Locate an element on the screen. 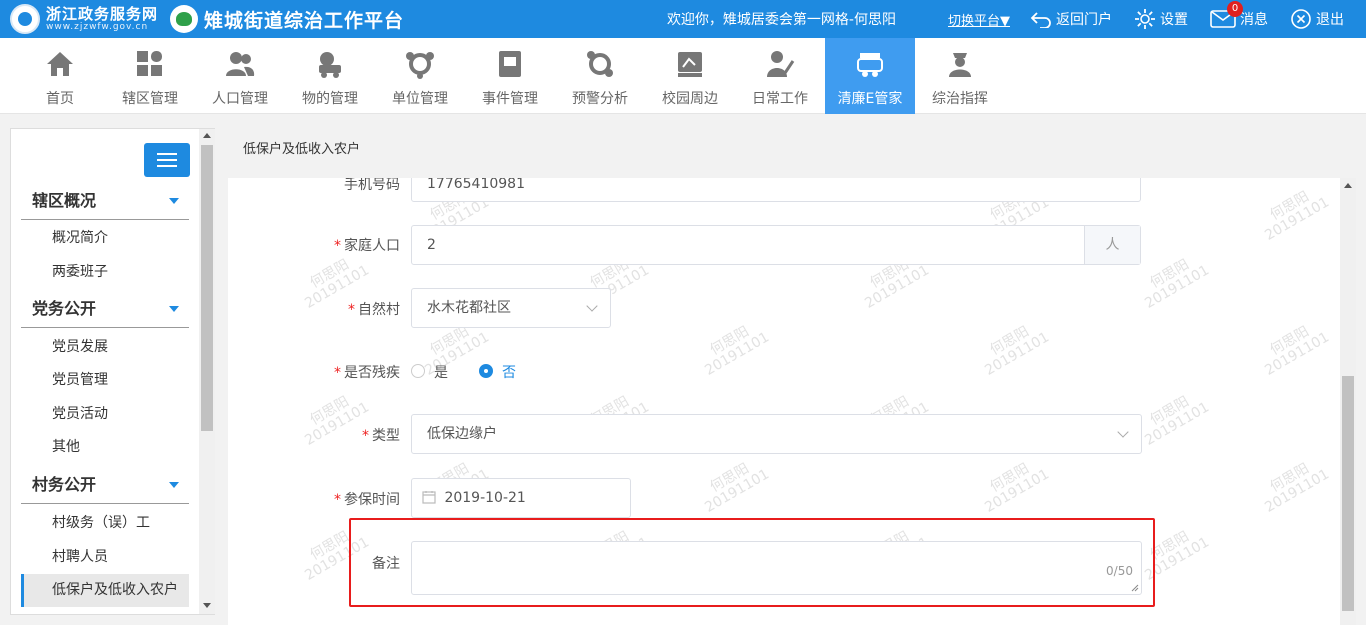 The height and width of the screenshot is (625, 1366). nav-events: 事件管理 is located at coordinates (510, 76).